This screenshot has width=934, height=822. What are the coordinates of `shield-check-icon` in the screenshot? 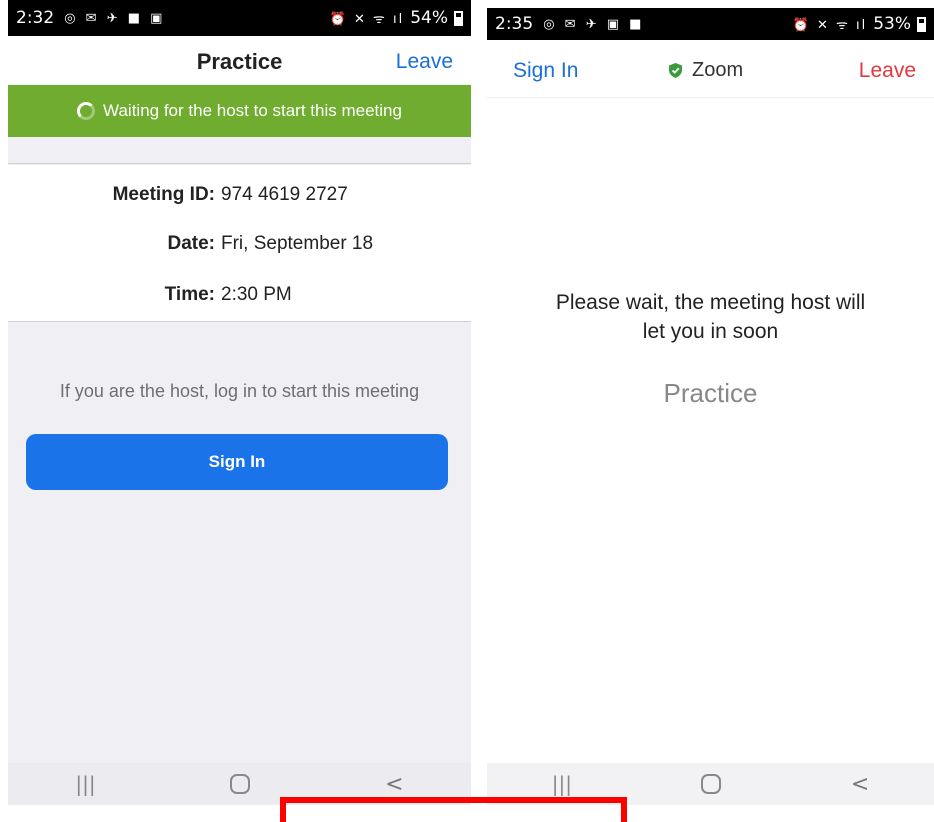 It's located at (675, 70).